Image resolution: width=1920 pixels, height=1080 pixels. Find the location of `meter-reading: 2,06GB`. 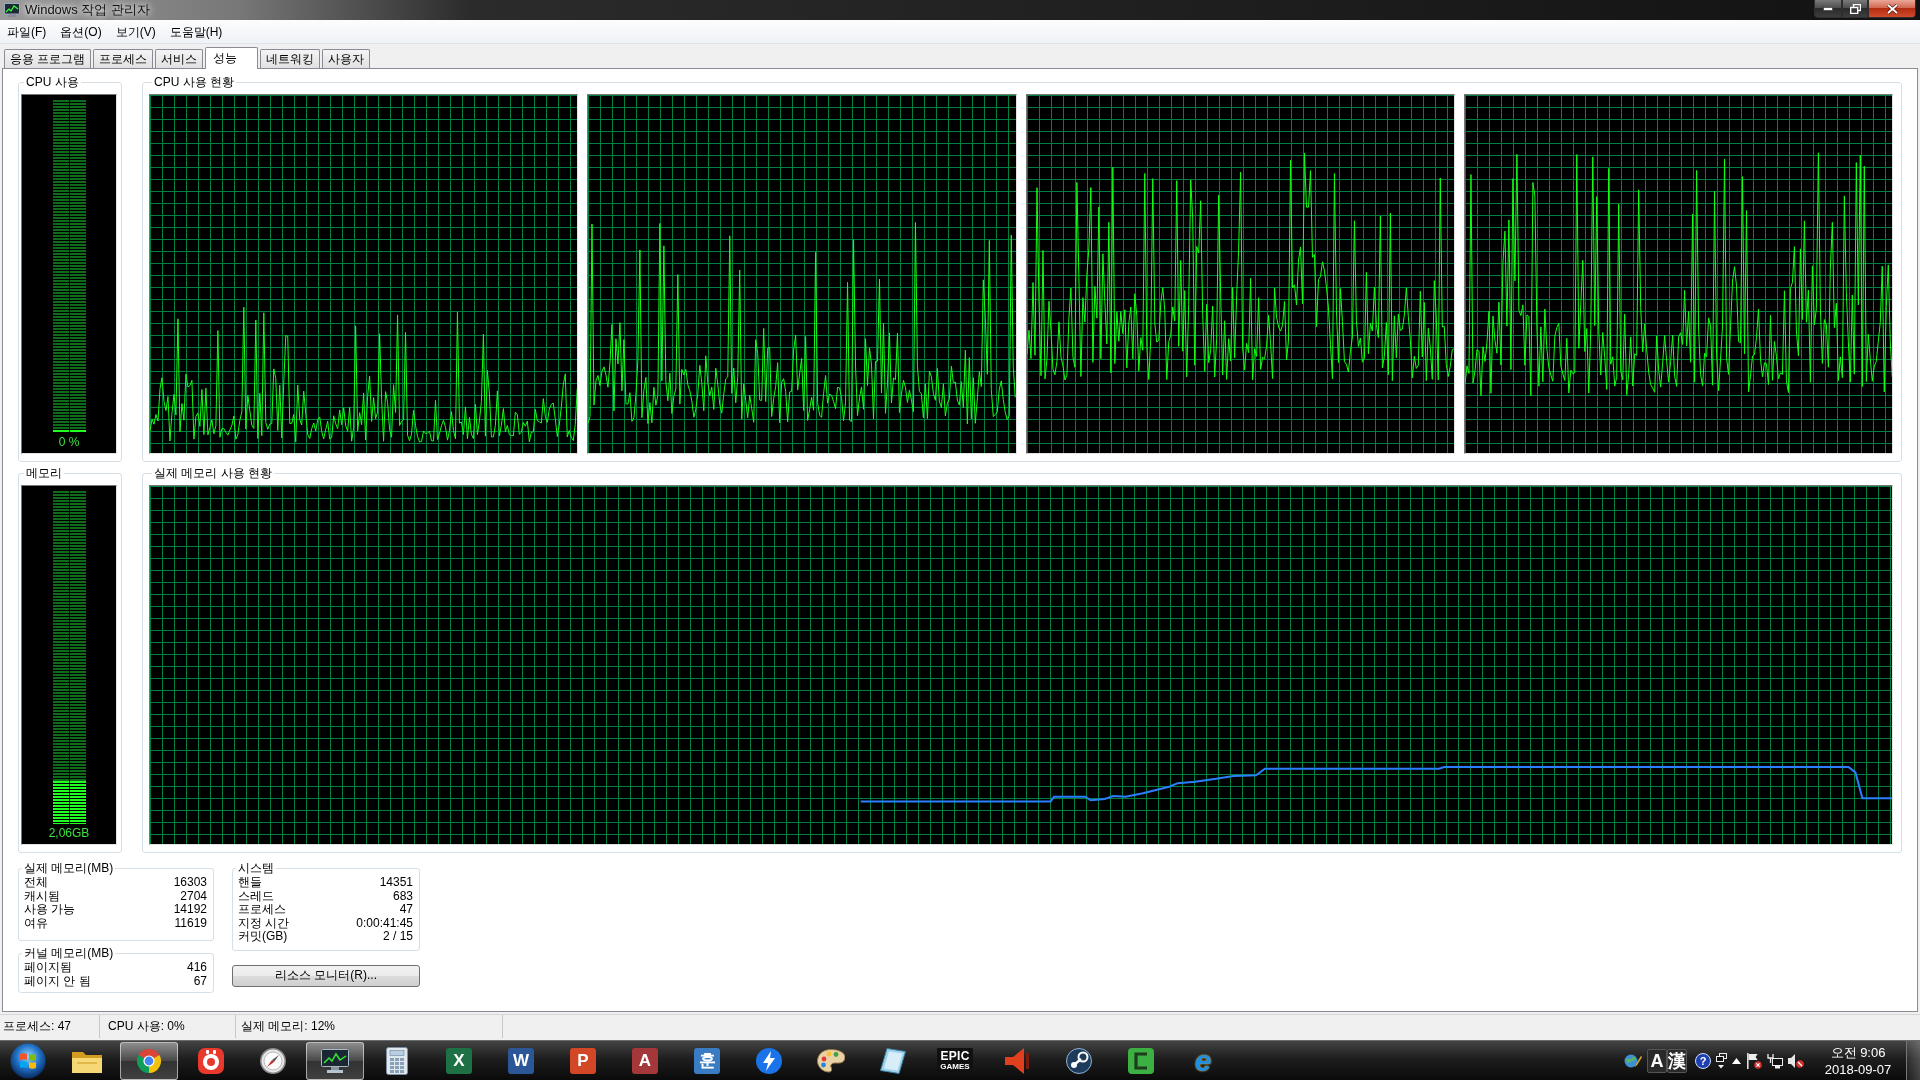

meter-reading: 2,06GB is located at coordinates (69, 833).